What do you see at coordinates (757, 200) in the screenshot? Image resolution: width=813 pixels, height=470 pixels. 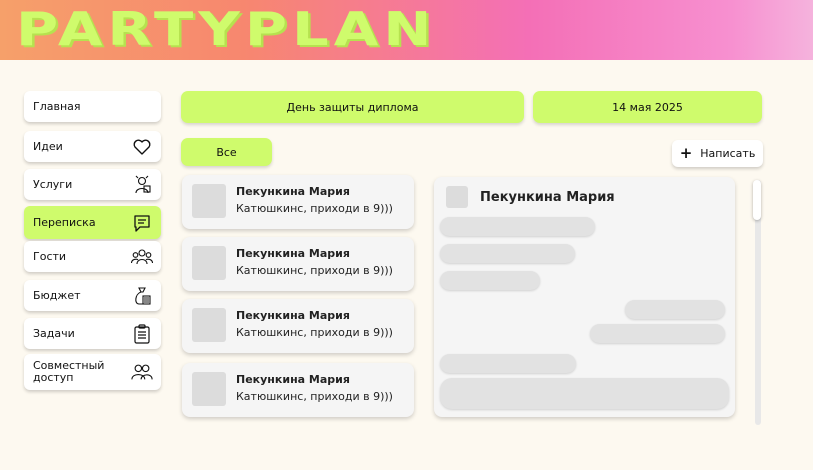 I see `scrollbar-thumb` at bounding box center [757, 200].